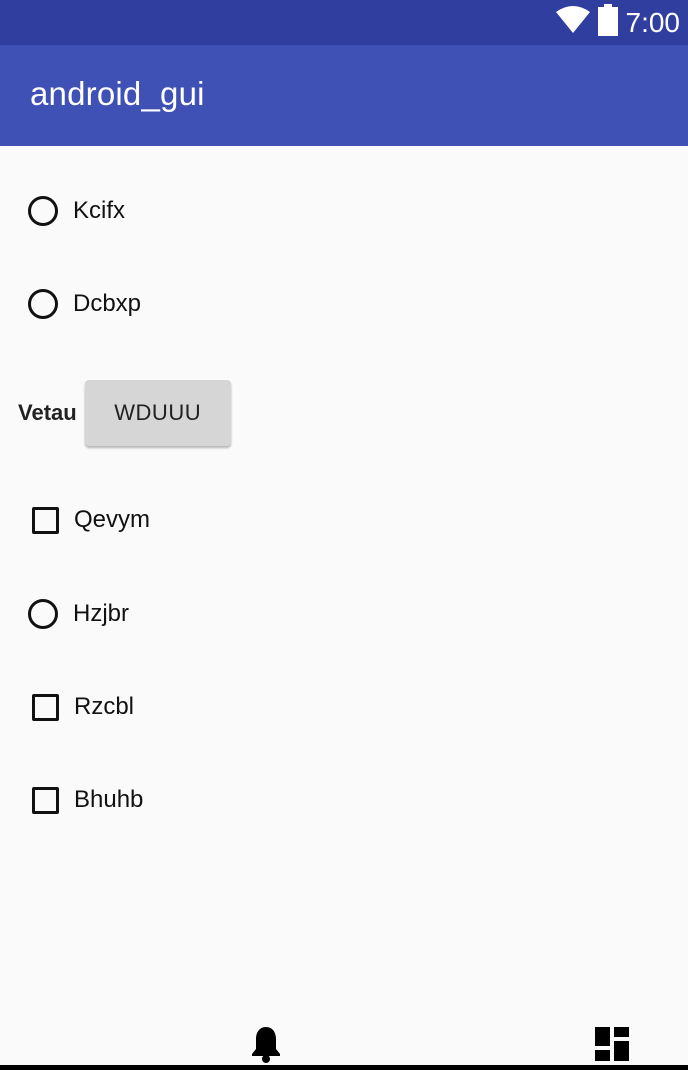  I want to click on status-time: 7:00, so click(653, 22).